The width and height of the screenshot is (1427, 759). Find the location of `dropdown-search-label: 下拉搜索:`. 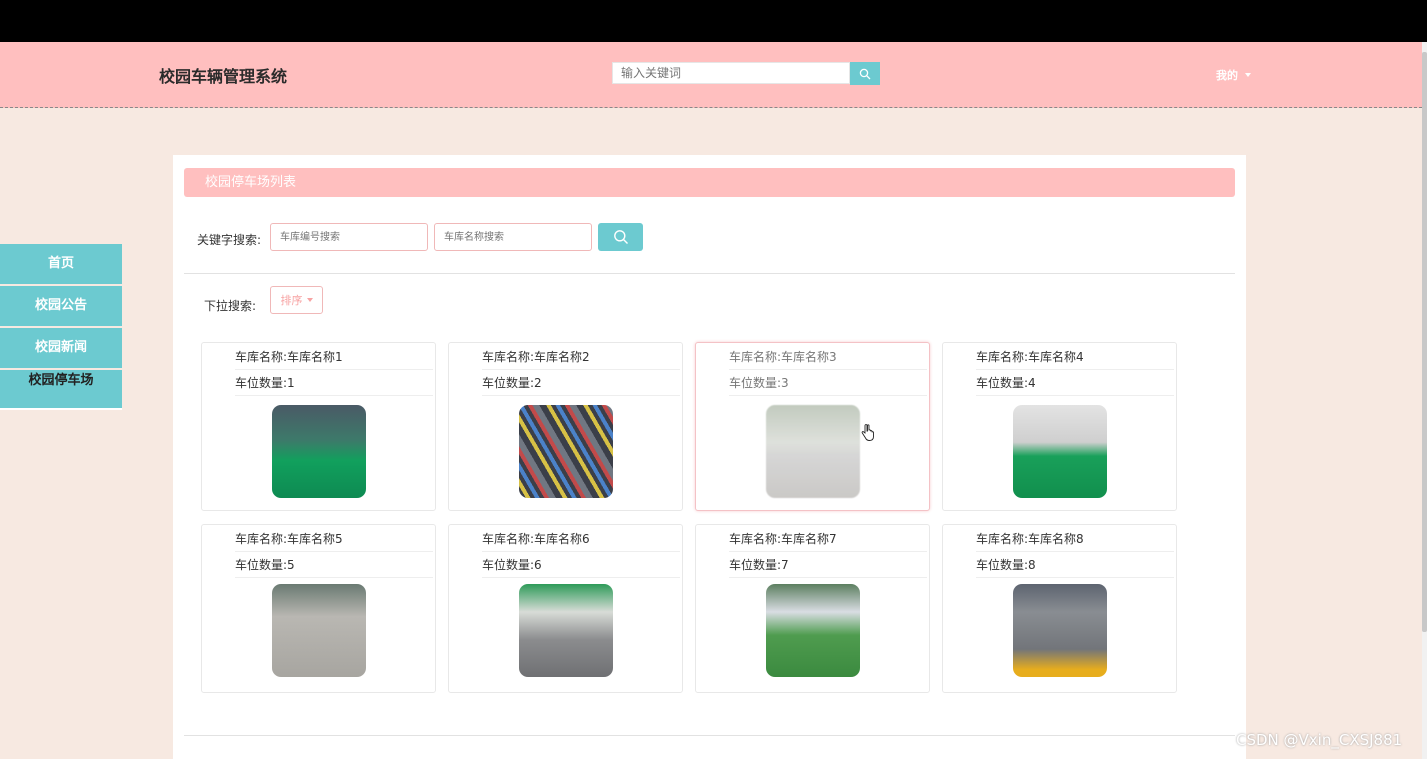

dropdown-search-label: 下拉搜索: is located at coordinates (230, 306).